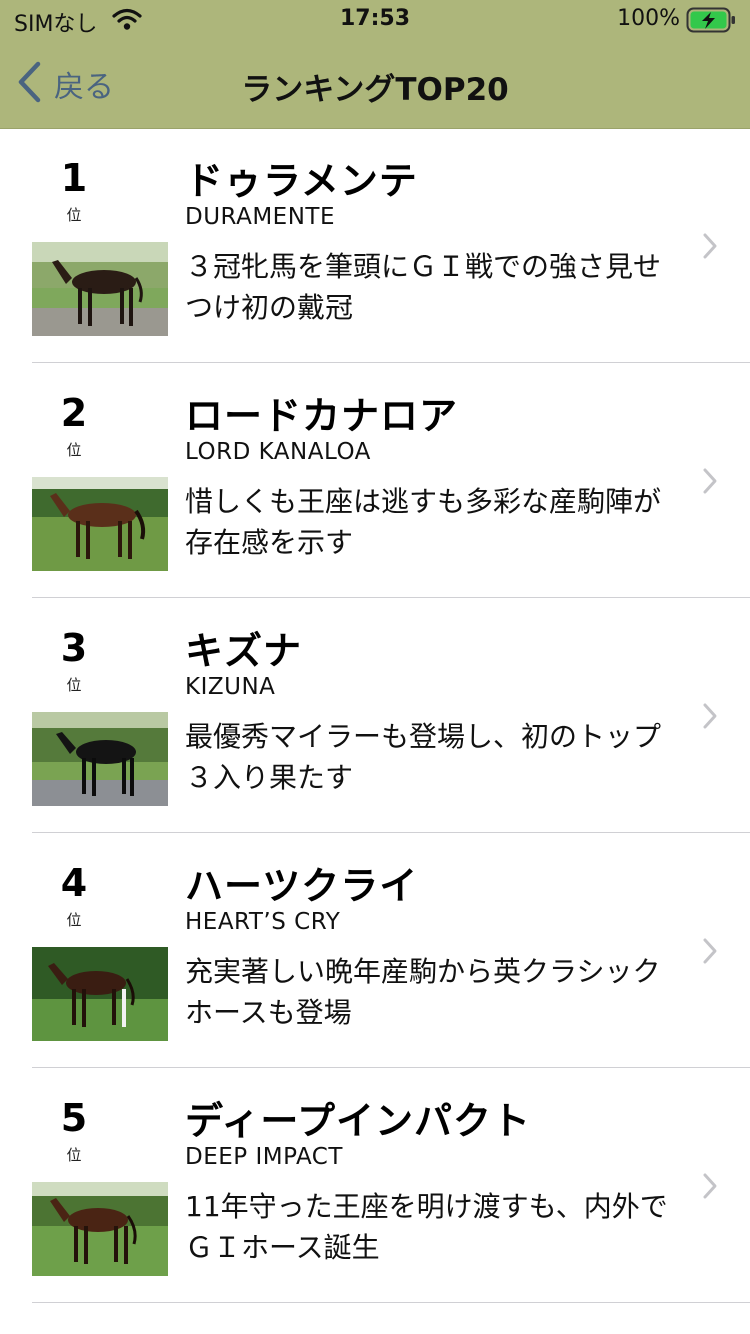  Describe the element at coordinates (301, 181) in the screenshot. I see `horse-name-jp: ドゥラメンテ` at that location.